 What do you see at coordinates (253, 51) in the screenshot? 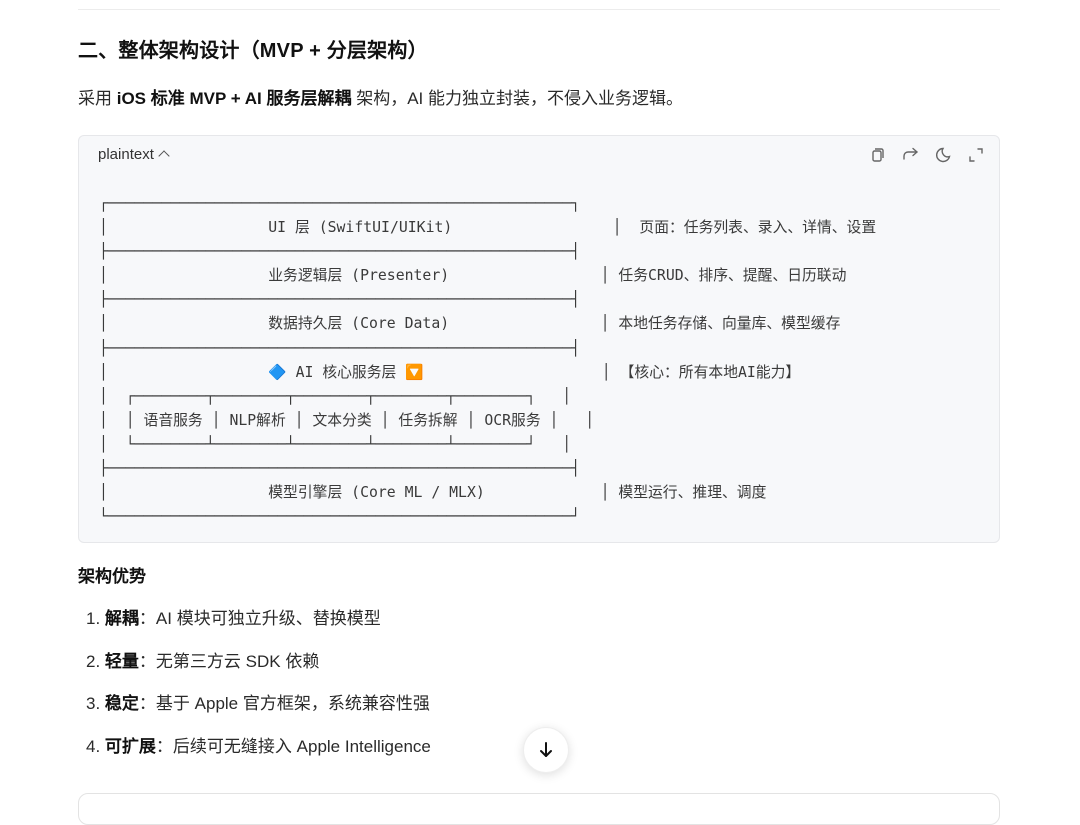
I see `section-heading: 二、整体架构设计（MVP + 分层架构）` at bounding box center [253, 51].